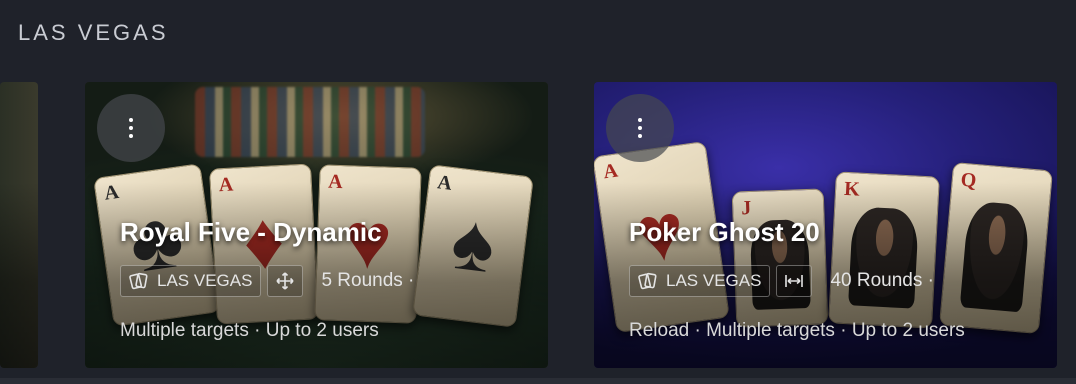 The image size is (1076, 384). Describe the element at coordinates (249, 330) in the screenshot. I see `features-label: Multiple targets · Up to 2 users` at that location.